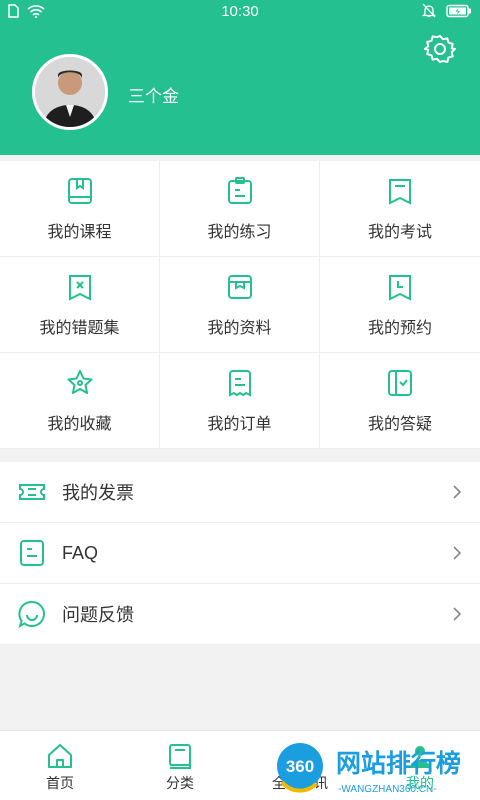 Image resolution: width=480 pixels, height=800 pixels. I want to click on list-item-faq: FAQ, so click(240, 553).